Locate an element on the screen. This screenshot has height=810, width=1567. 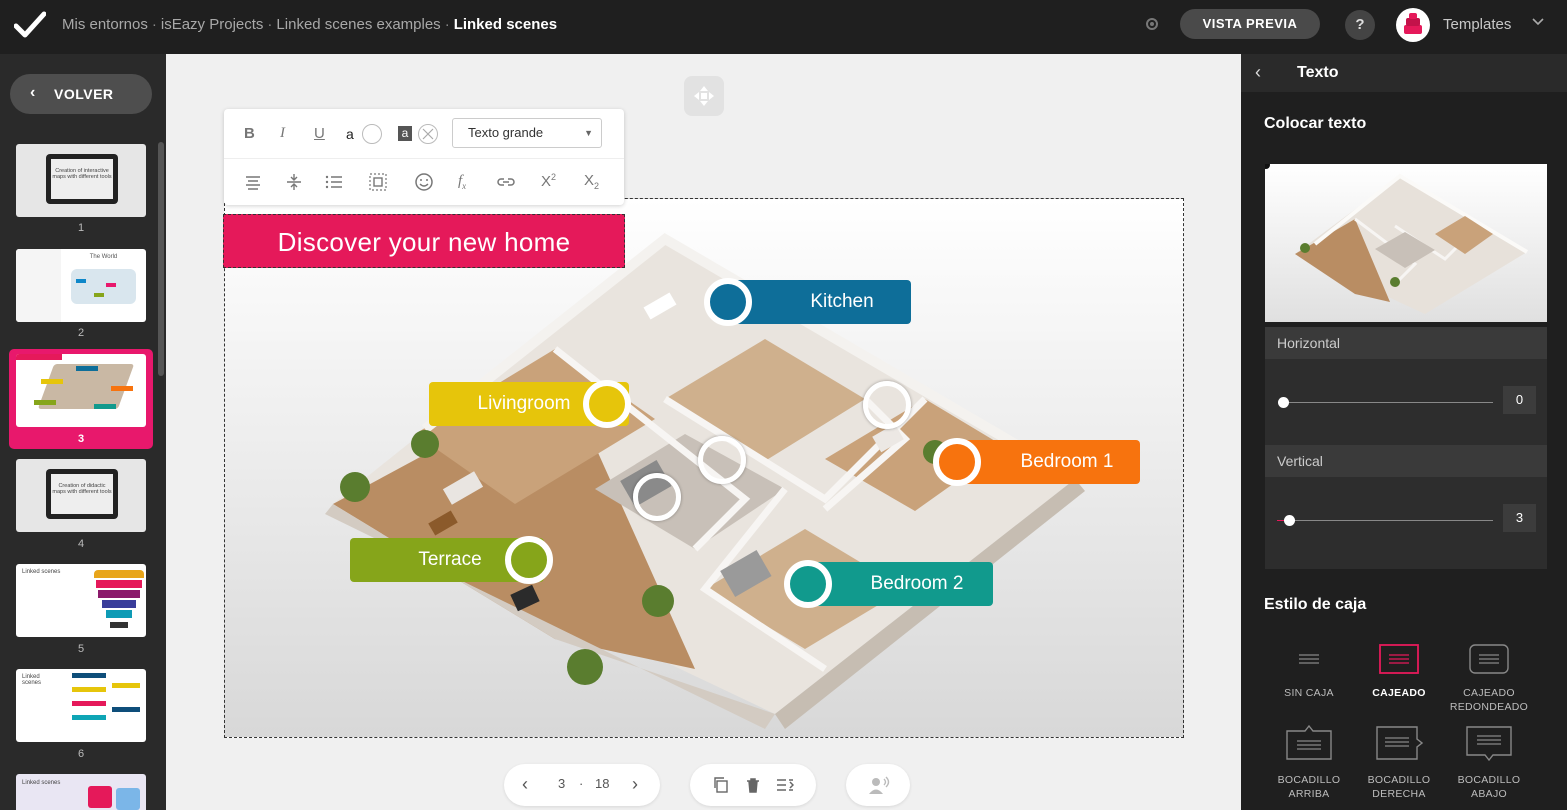
help-button: ? is located at coordinates (1360, 25).